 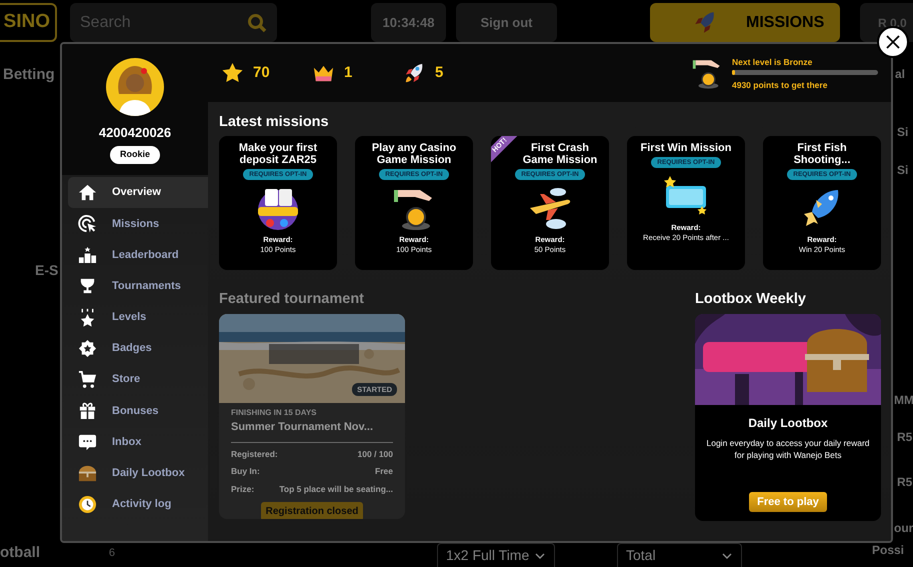 I want to click on menu-item: Tournaments, so click(x=138, y=286).